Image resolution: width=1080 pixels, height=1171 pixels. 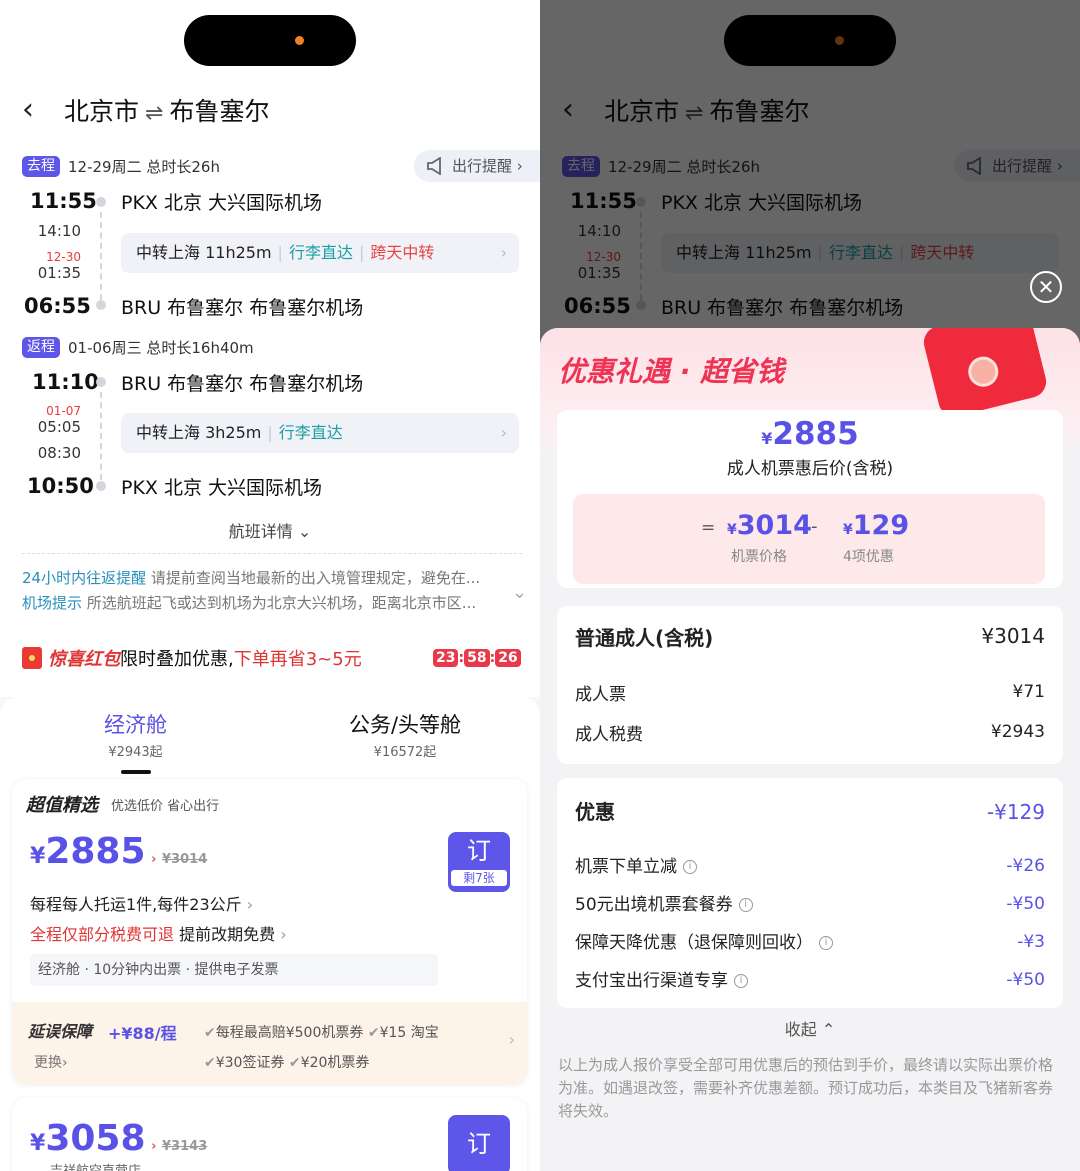 What do you see at coordinates (289, 1033) in the screenshot?
I see `ins-item: 每程最高赔¥500机票券` at bounding box center [289, 1033].